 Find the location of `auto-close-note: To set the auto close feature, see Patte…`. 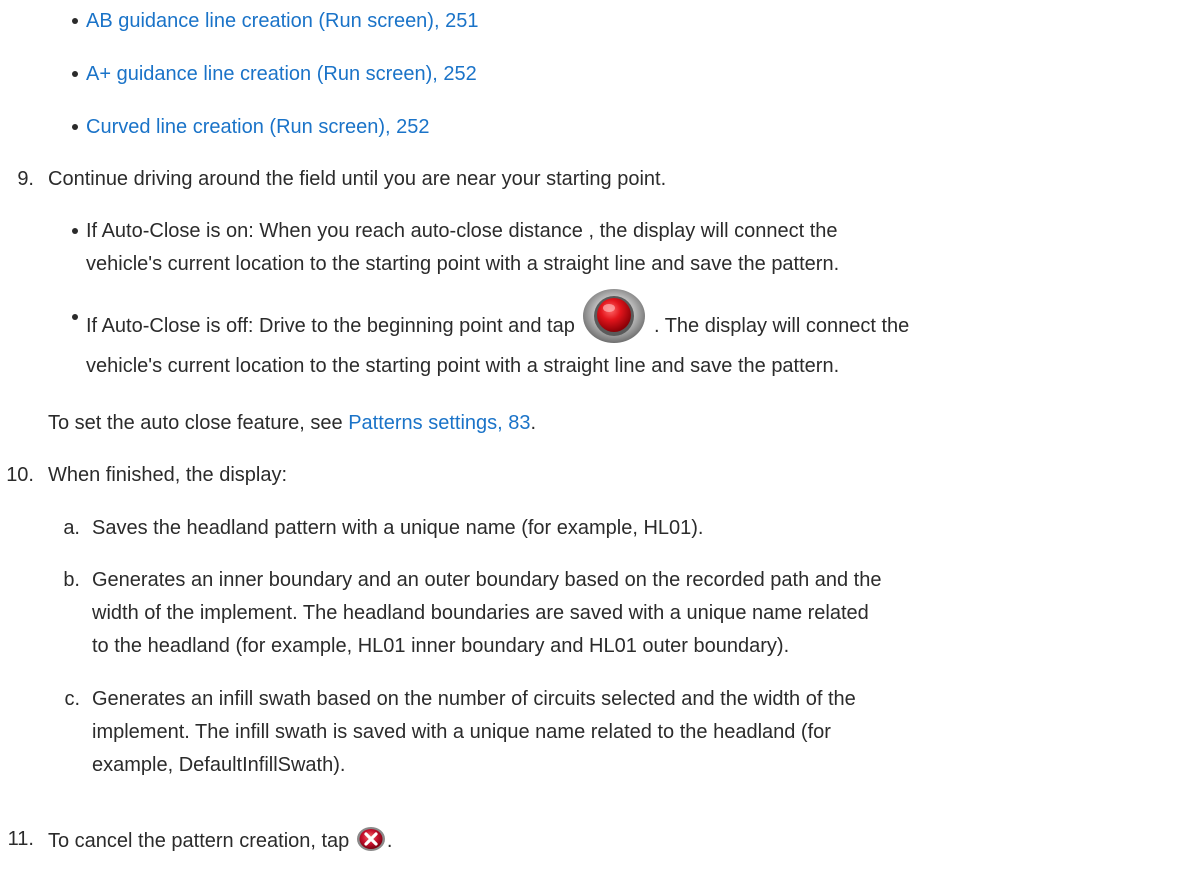

auto-close-note: To set the auto close feature, see Patte… is located at coordinates (292, 423).